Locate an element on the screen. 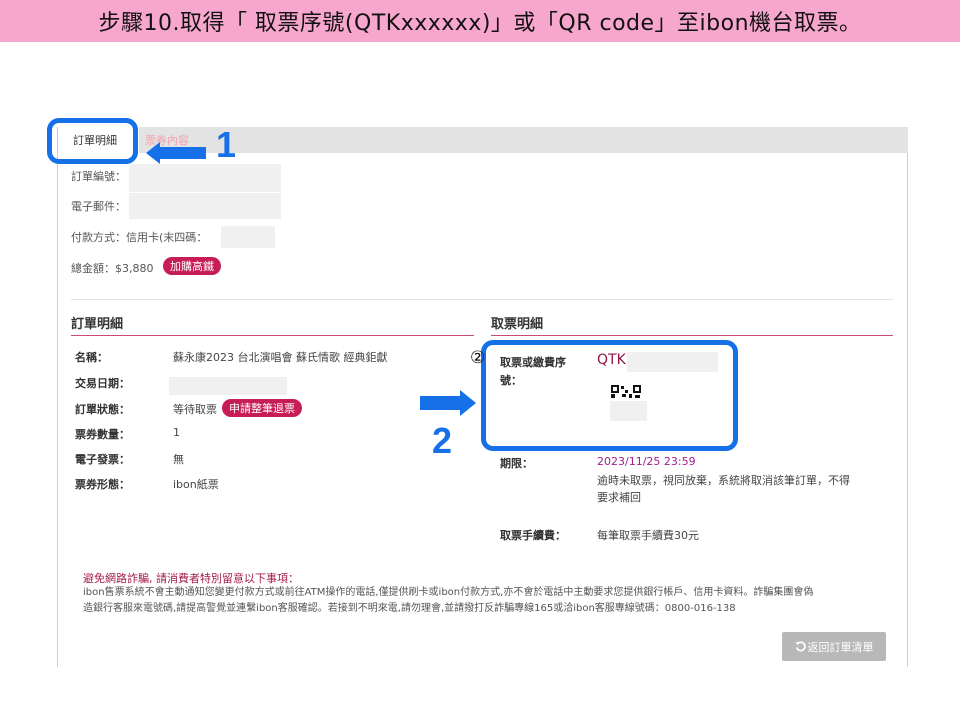 This screenshot has height=720, width=960. row-invoice-key: 電子發票： is located at coordinates (102, 459).